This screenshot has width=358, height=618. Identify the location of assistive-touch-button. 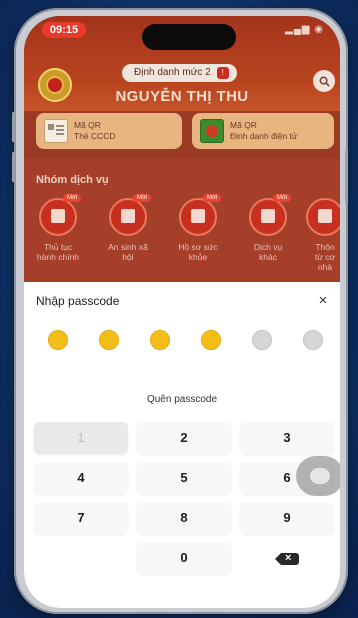
(318, 476).